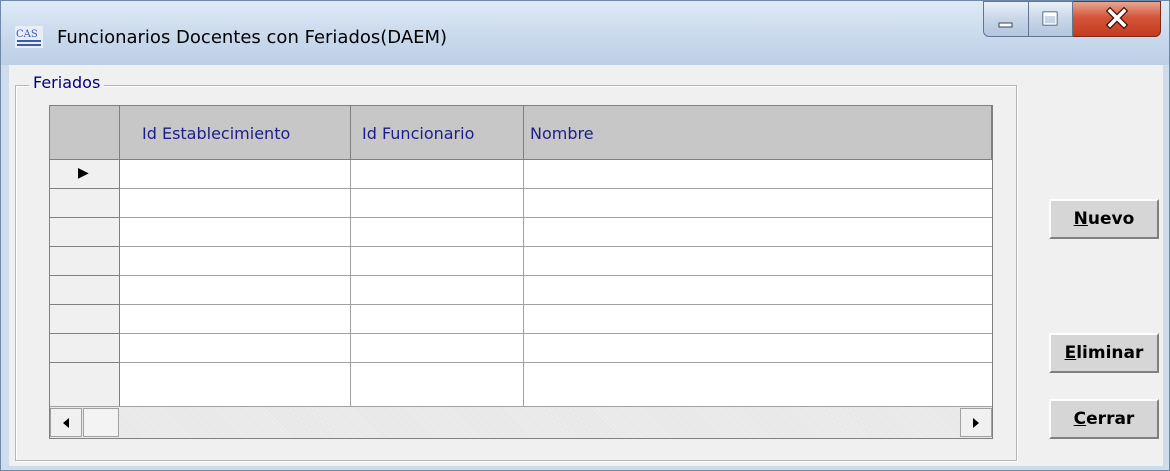 The image size is (1170, 471). I want to click on column-header-id-funcionario: Id Funcionario, so click(437, 133).